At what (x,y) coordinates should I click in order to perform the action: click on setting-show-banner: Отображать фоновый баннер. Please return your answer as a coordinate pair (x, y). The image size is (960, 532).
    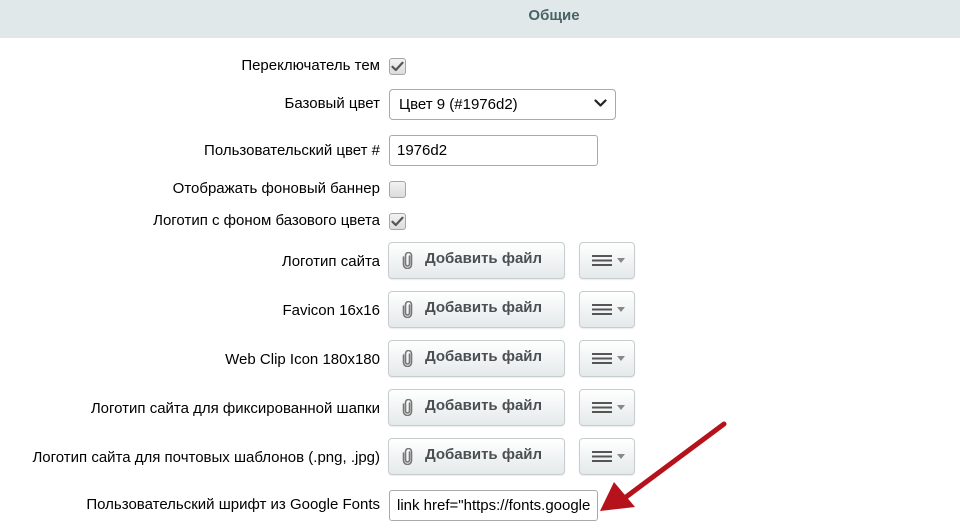
    Looking at the image, I should click on (480, 189).